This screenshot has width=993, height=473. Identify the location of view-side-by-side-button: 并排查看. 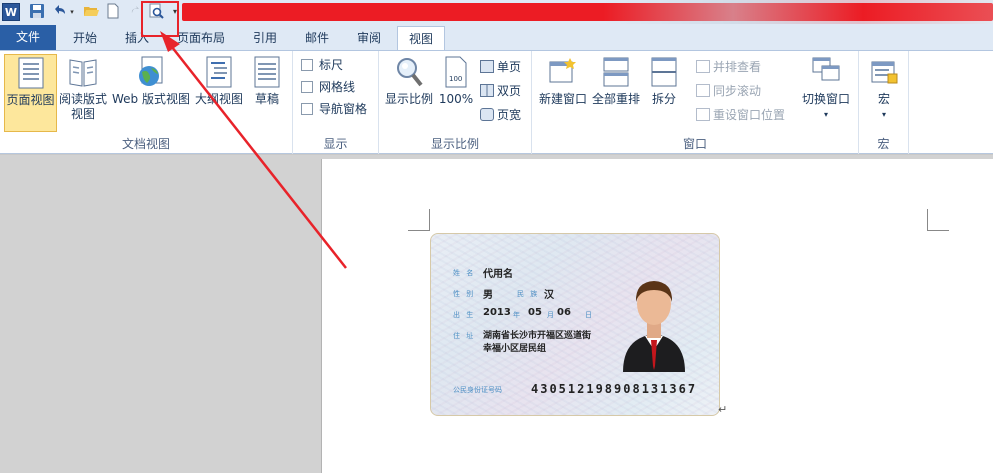
(728, 67).